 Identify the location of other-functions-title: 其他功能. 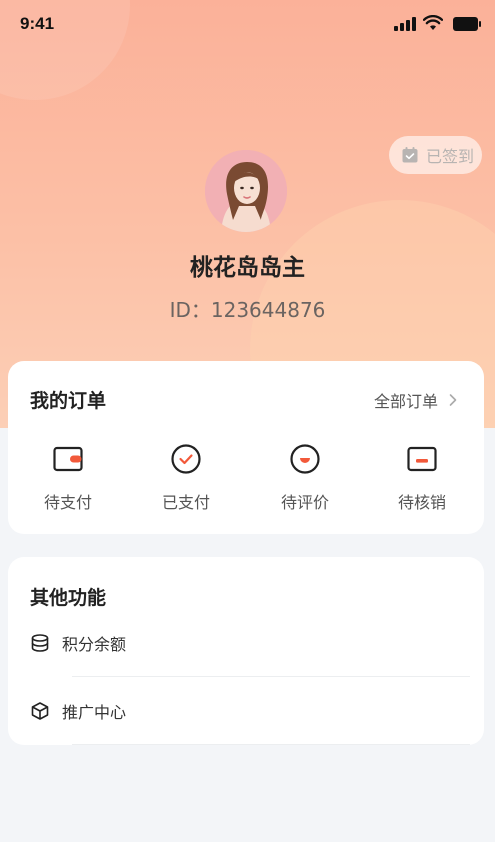
(68, 598).